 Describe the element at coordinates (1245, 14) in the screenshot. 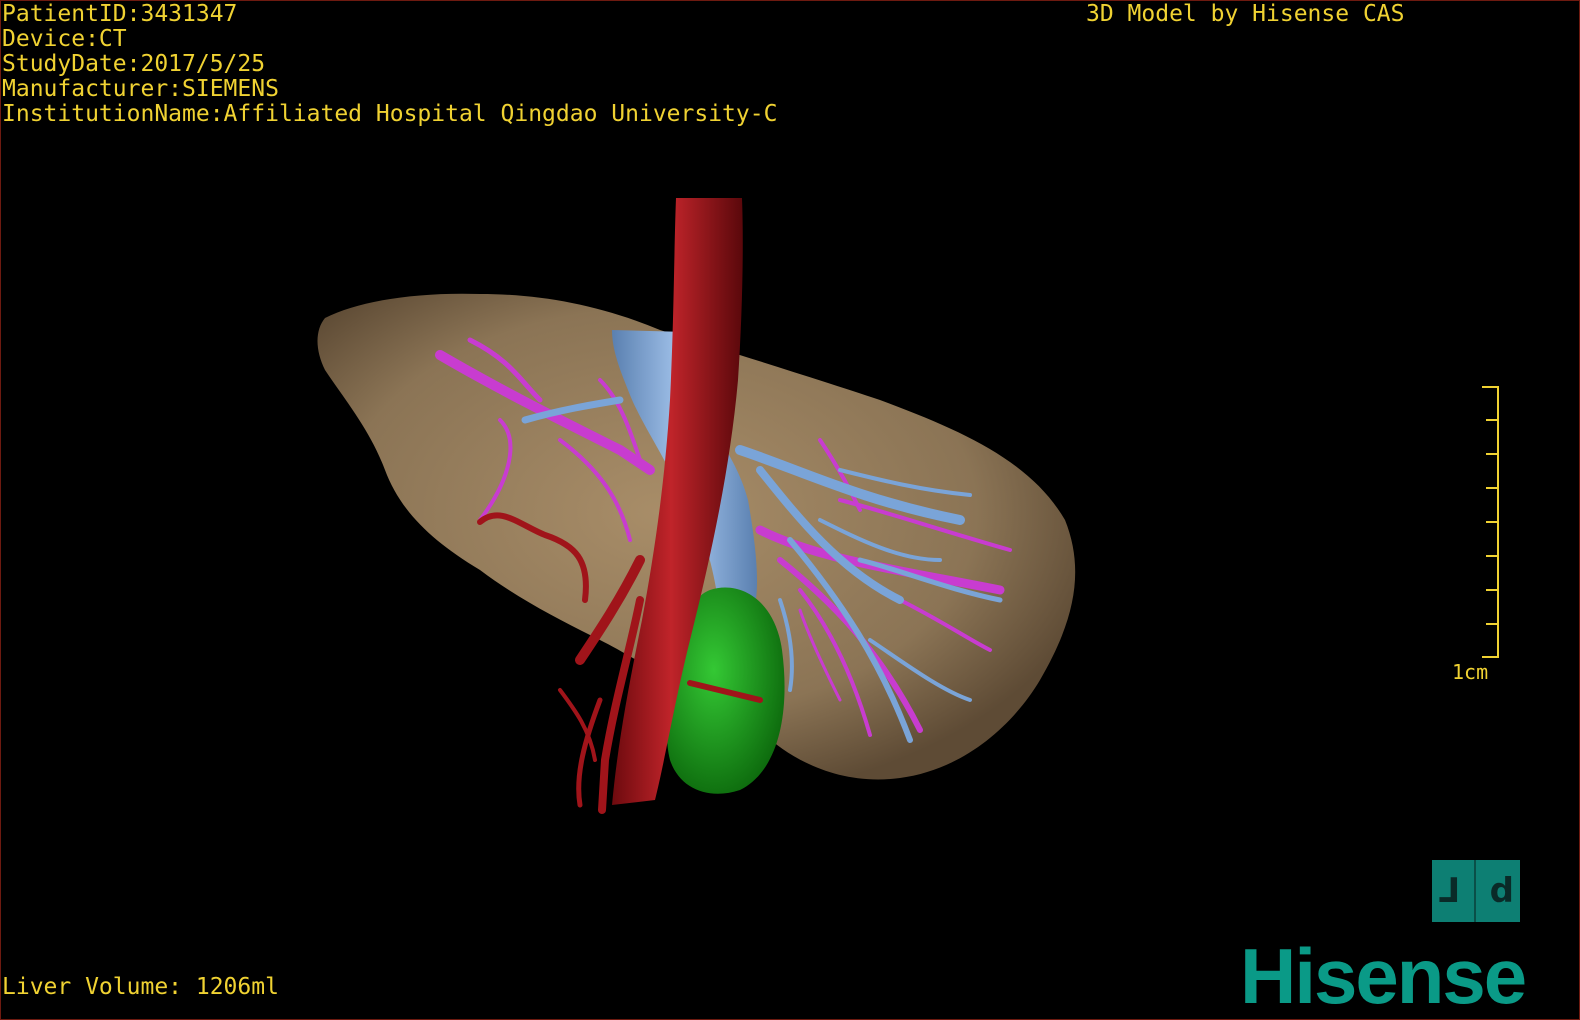

I see `model-title: 3D Model by Hisense CAS` at that location.